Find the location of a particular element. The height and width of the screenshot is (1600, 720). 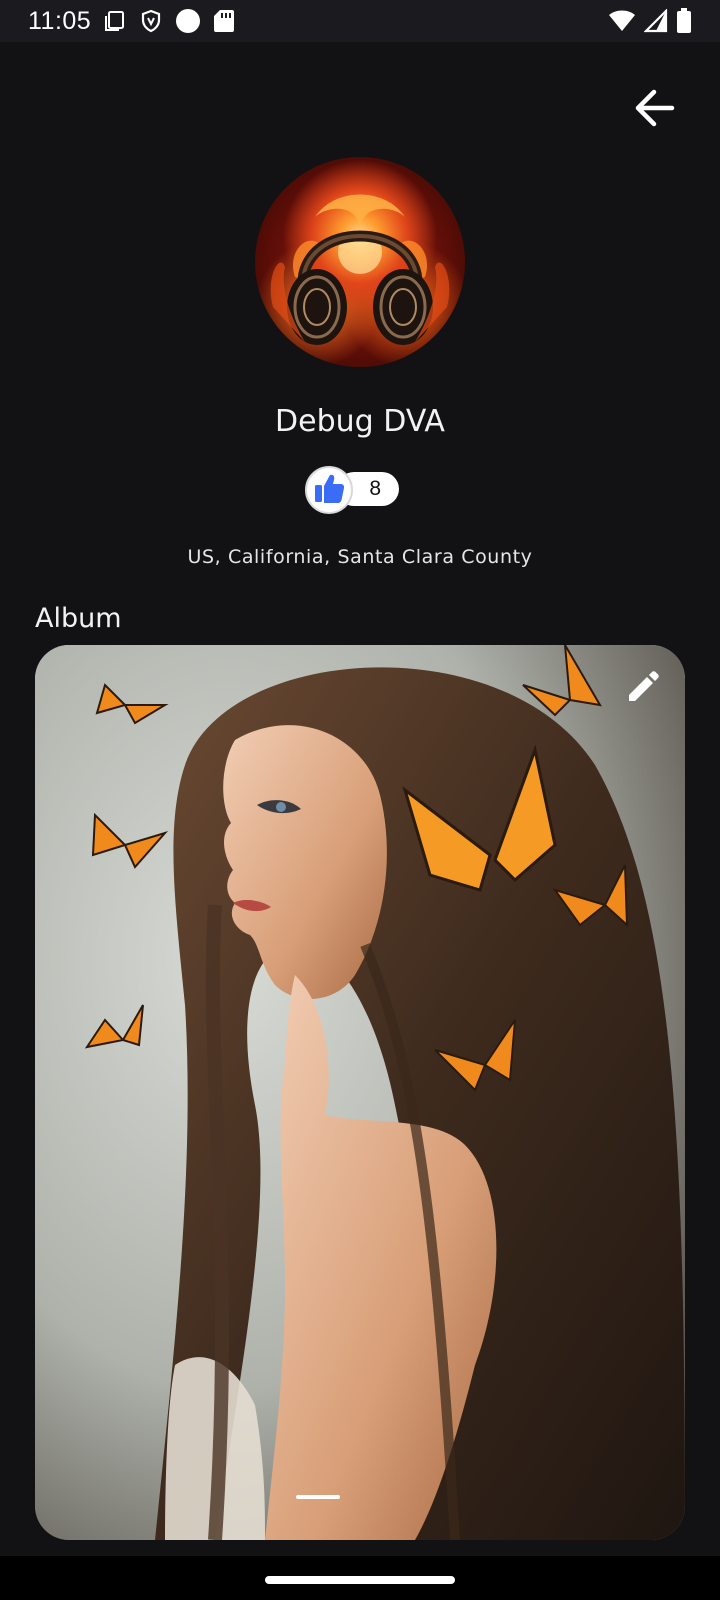

like-count-text: 8 is located at coordinates (375, 488).